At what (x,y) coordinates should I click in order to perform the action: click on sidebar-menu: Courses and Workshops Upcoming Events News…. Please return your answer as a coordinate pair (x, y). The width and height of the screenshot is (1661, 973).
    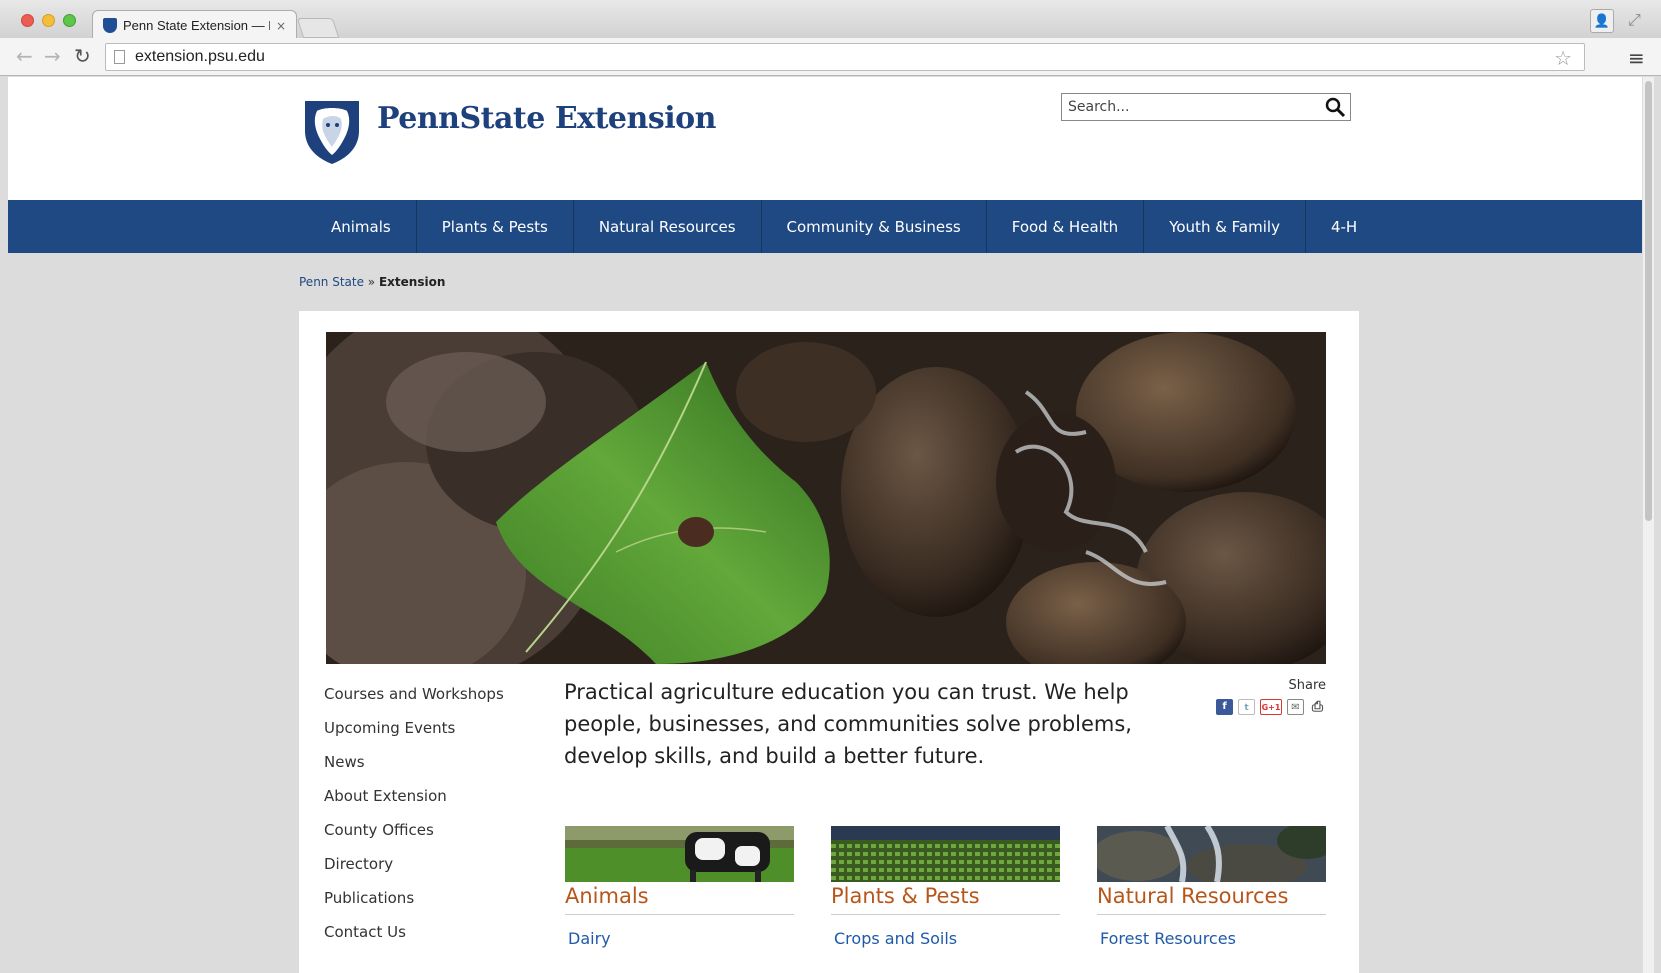
    Looking at the image, I should click on (414, 820).